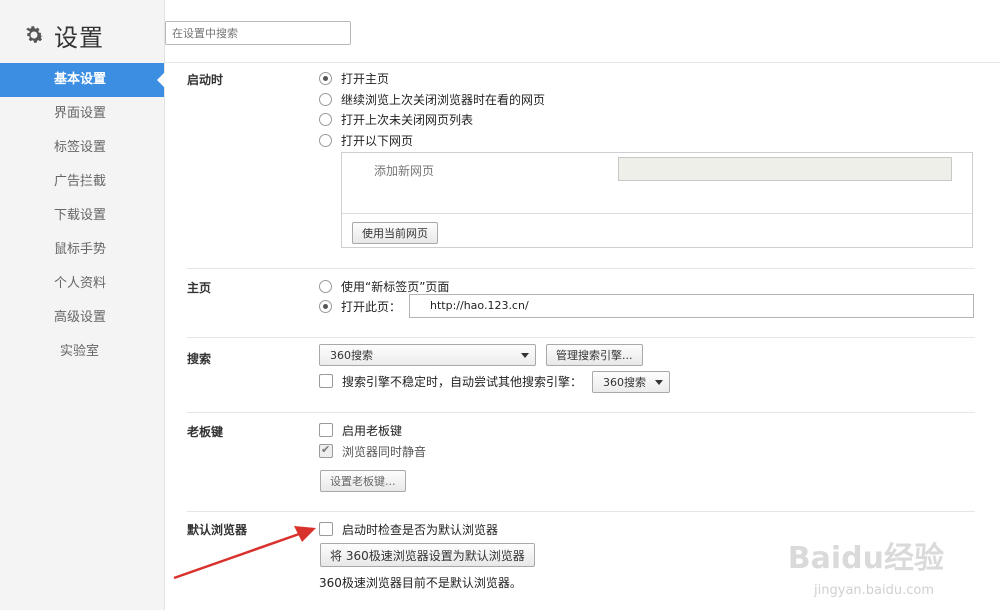  Describe the element at coordinates (372, 451) in the screenshot. I see `boss-key-mute-option: 浏览器同时静音` at that location.